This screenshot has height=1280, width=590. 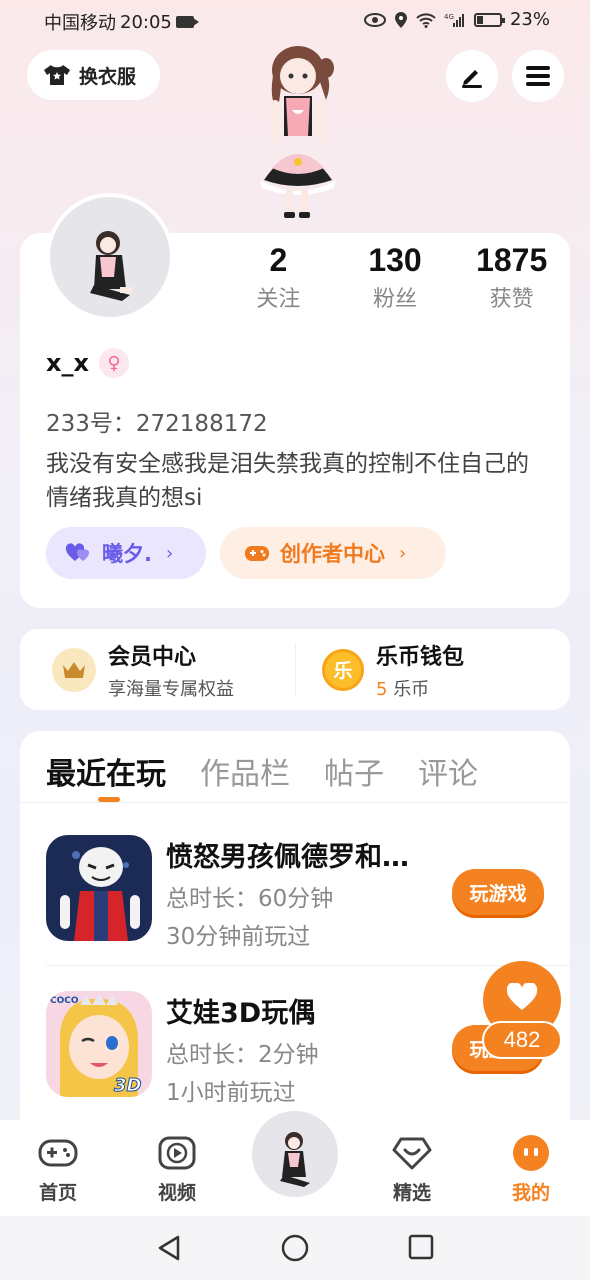 I want to click on fans-count: 130, so click(x=395, y=260).